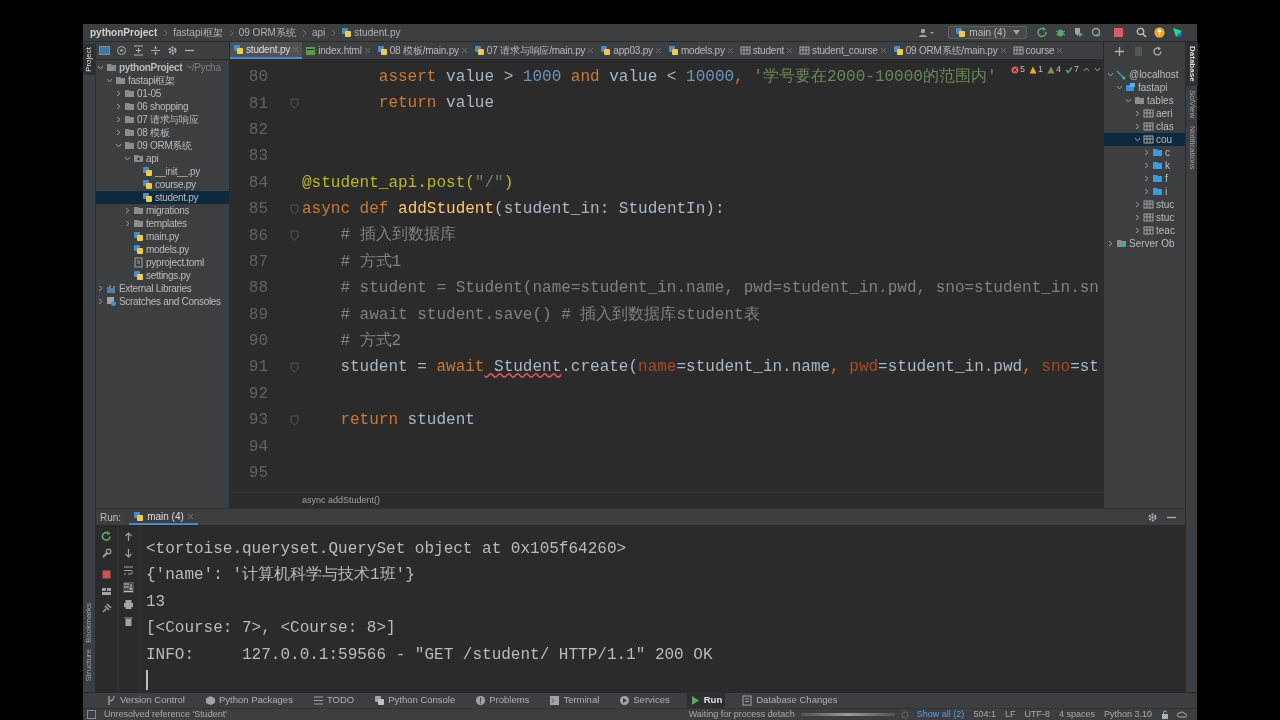 The image size is (1280, 720). Describe the element at coordinates (1177, 32) in the screenshot. I see `app-logo-icon` at that location.